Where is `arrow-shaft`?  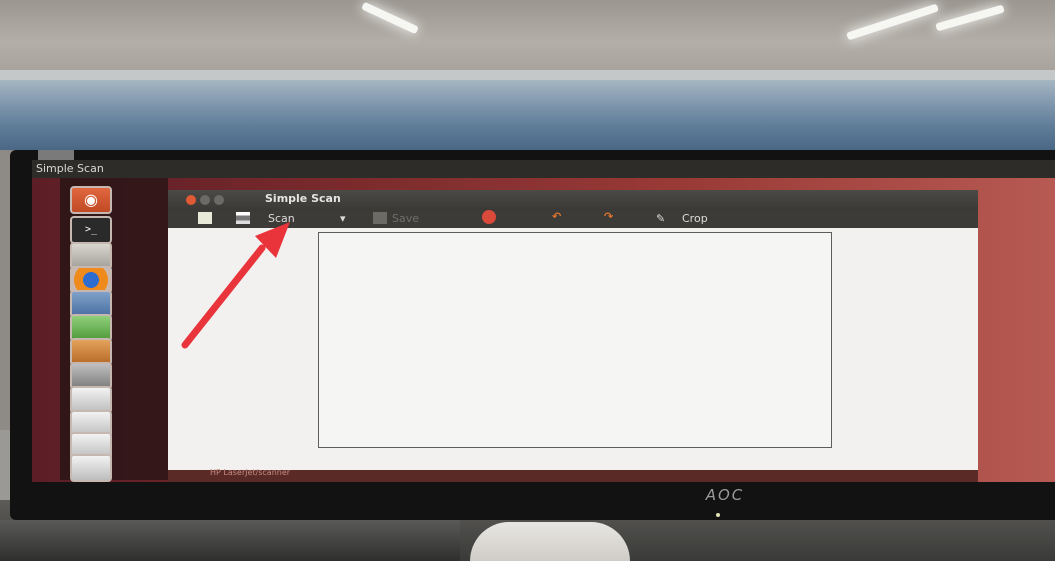 arrow-shaft is located at coordinates (223, 296).